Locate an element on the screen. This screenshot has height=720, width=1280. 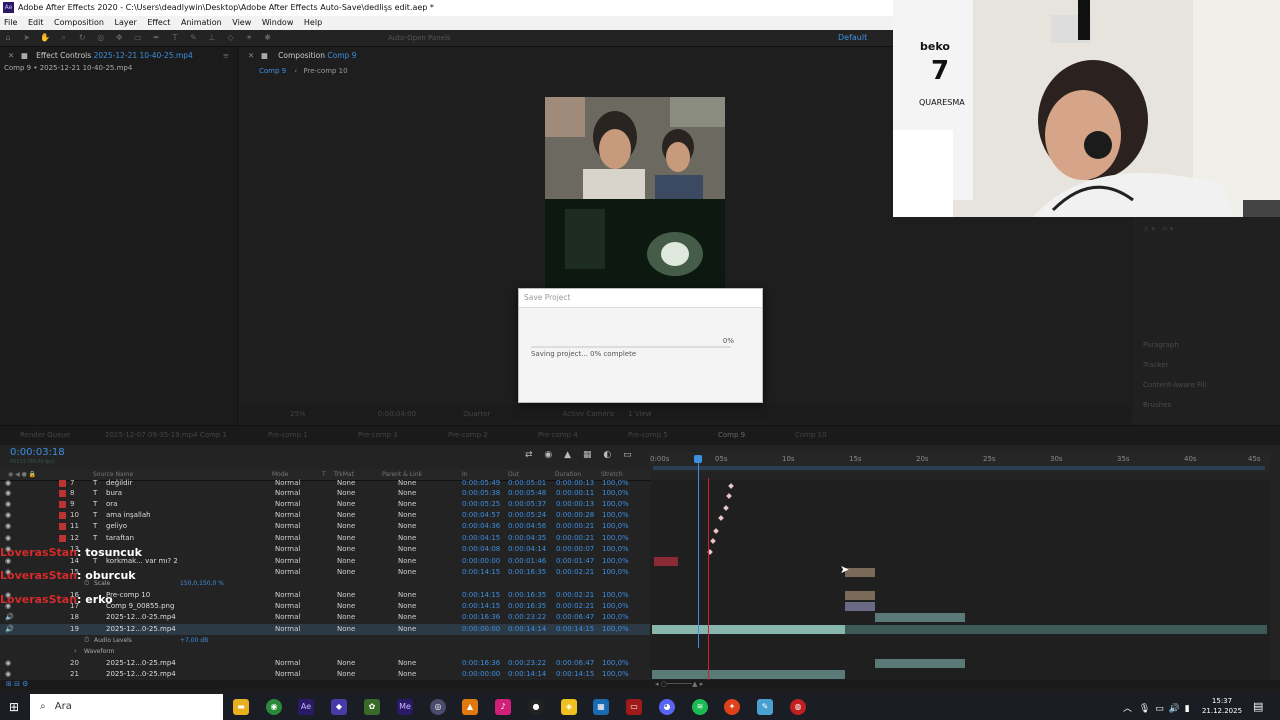
layer-out: 0:00:04:35 is located at coordinates (527, 538).